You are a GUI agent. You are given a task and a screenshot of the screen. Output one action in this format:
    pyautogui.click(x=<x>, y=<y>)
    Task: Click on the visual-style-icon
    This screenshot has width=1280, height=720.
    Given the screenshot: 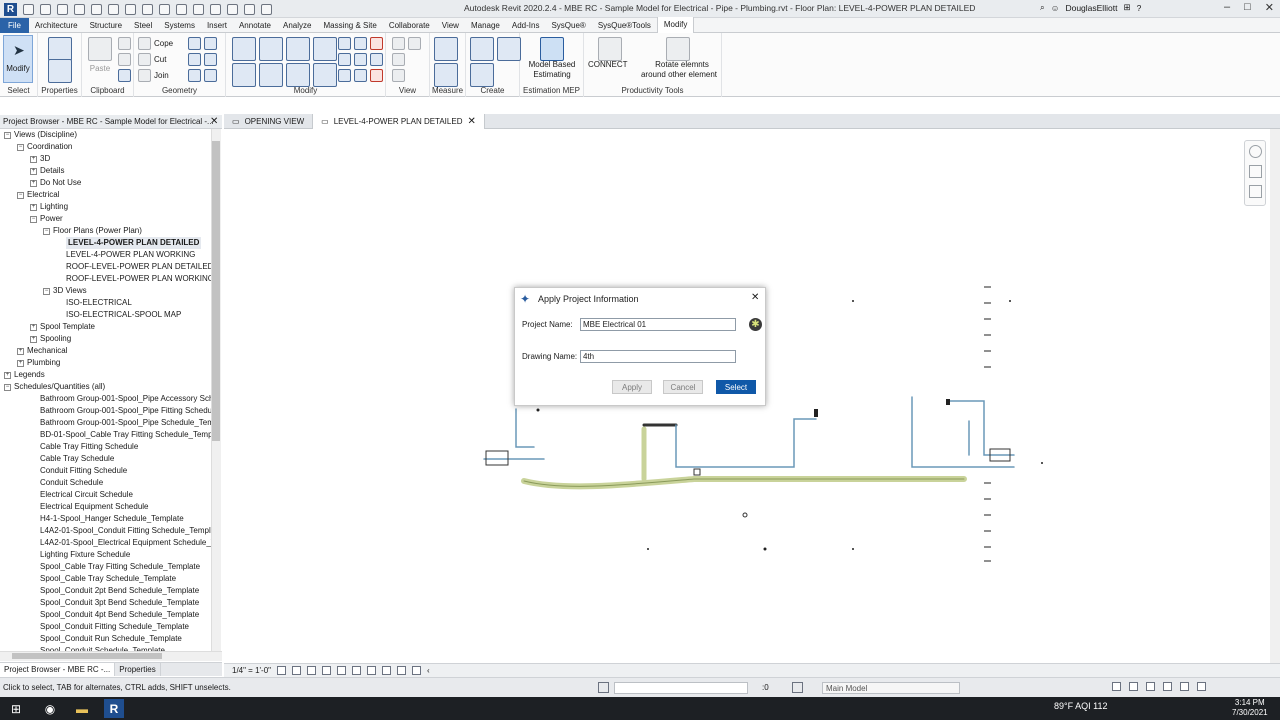 What is the action you would take?
    pyautogui.click(x=297, y=670)
    